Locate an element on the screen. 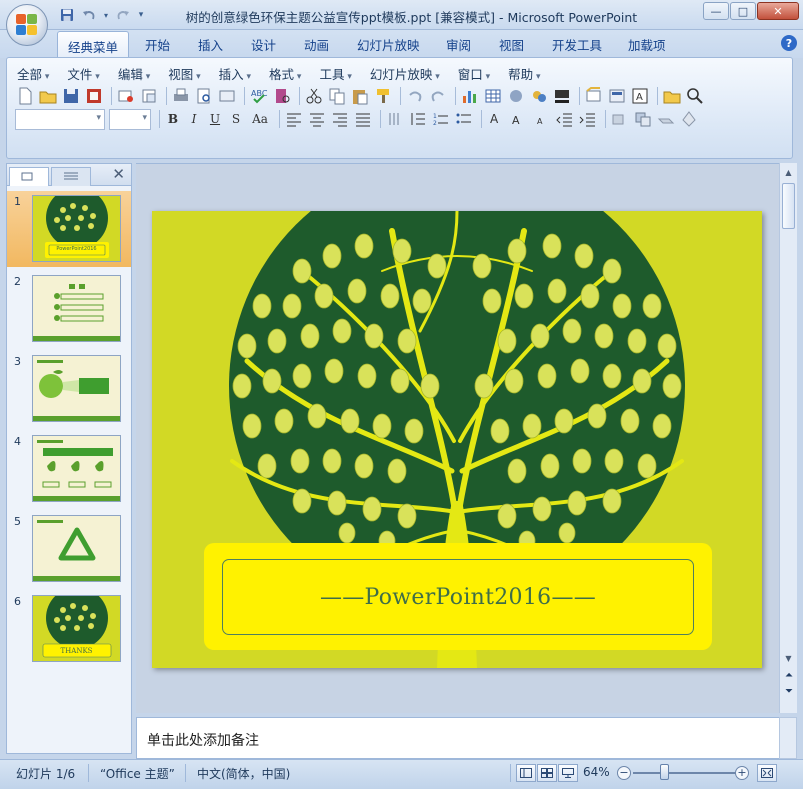 This screenshot has height=789, width=803. numbering-icon: 12 is located at coordinates (441, 119).